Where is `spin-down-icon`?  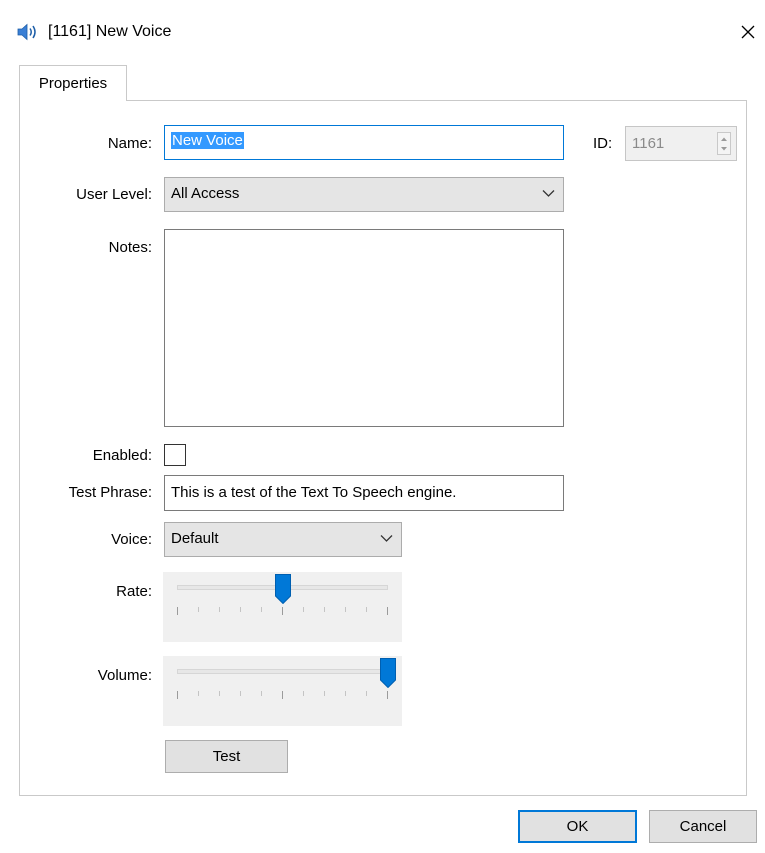
spin-down-icon is located at coordinates (724, 149).